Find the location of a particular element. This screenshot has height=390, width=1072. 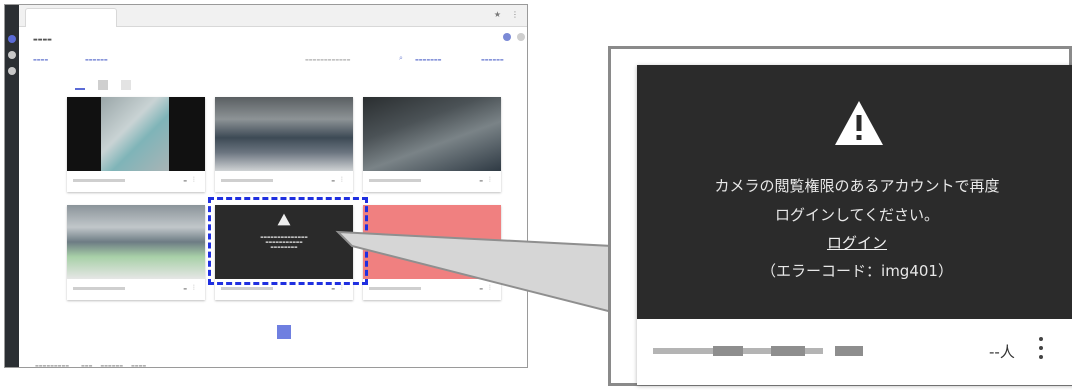

card-footer: --人 is located at coordinates (854, 352).